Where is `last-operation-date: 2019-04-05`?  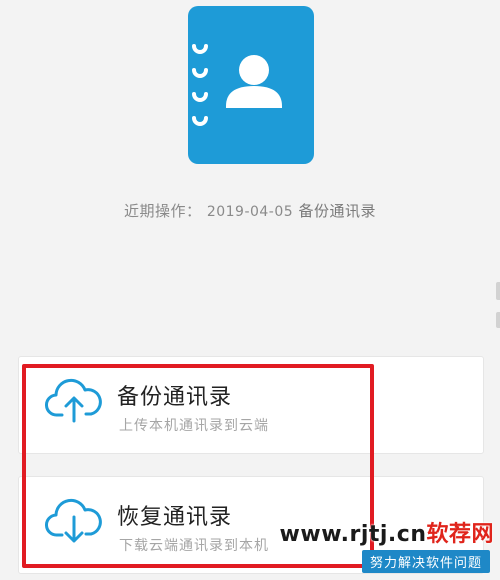
last-operation-date: 2019-04-05 is located at coordinates (250, 212).